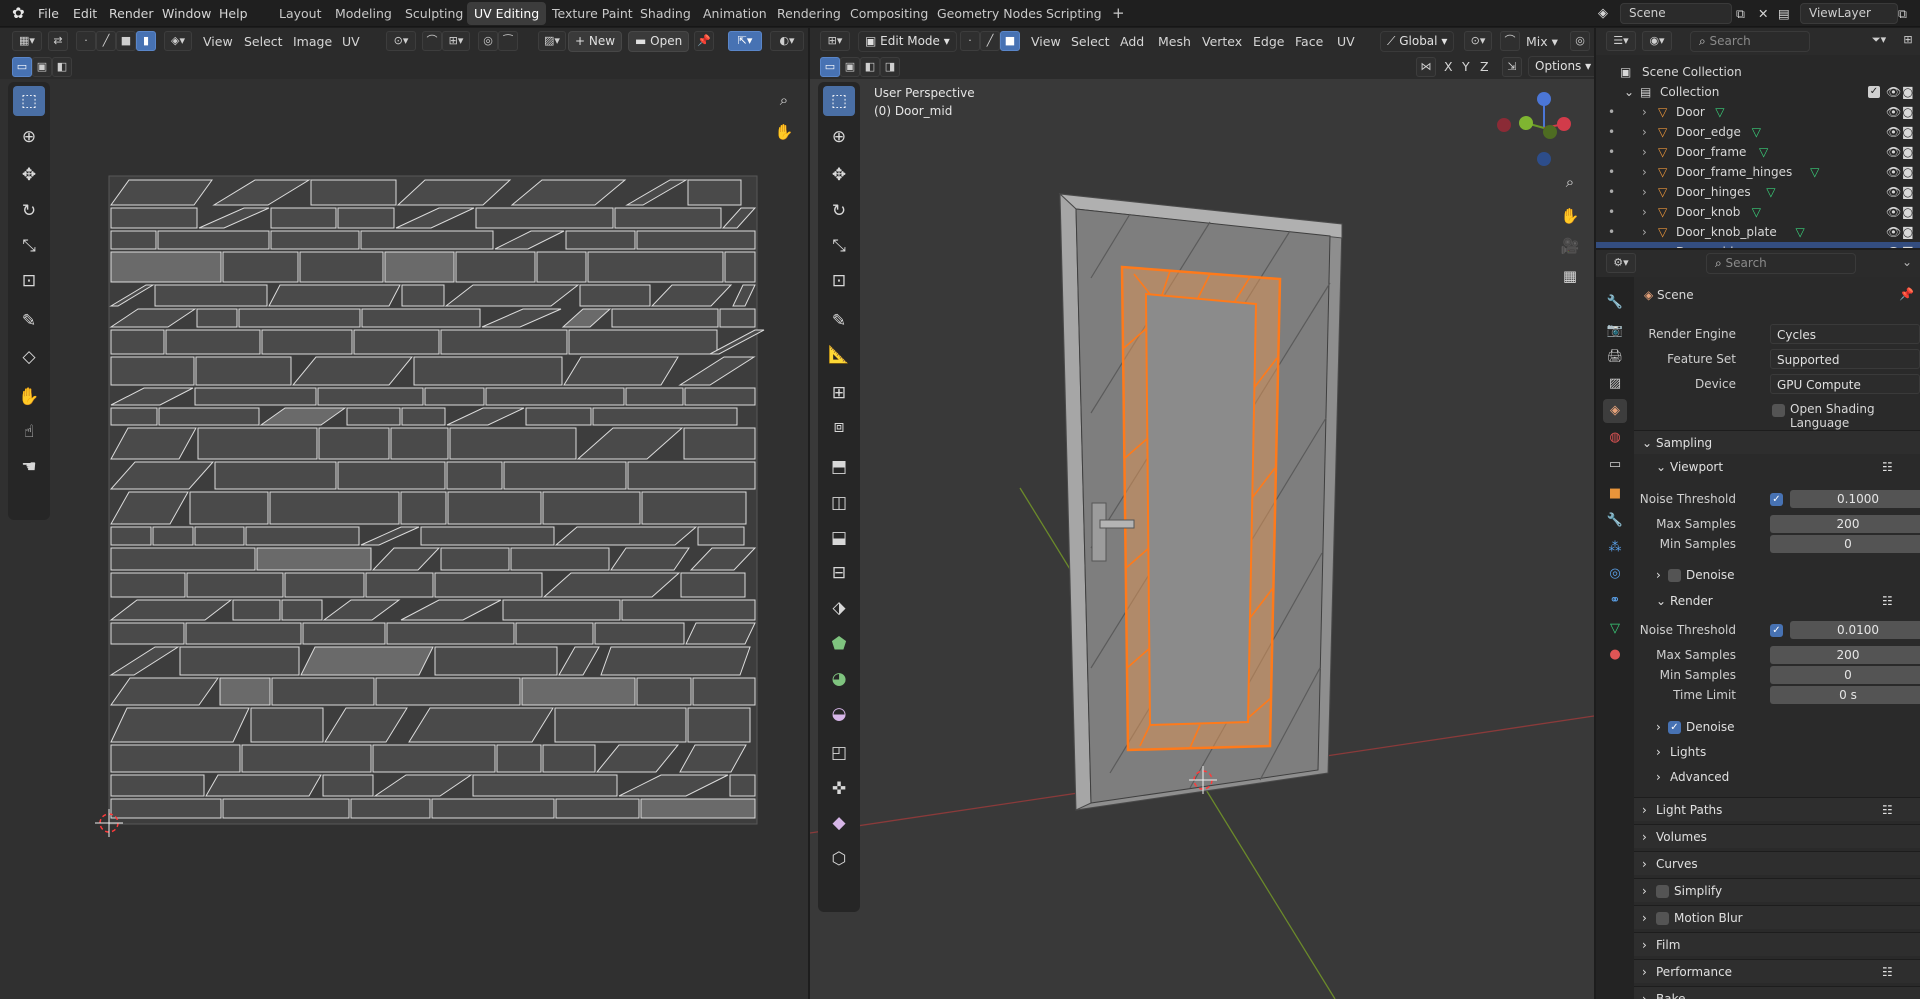 This screenshot has height=999, width=1920. What do you see at coordinates (839, 246) in the screenshot?
I see `vp-scale-tool-icon: ⤡` at bounding box center [839, 246].